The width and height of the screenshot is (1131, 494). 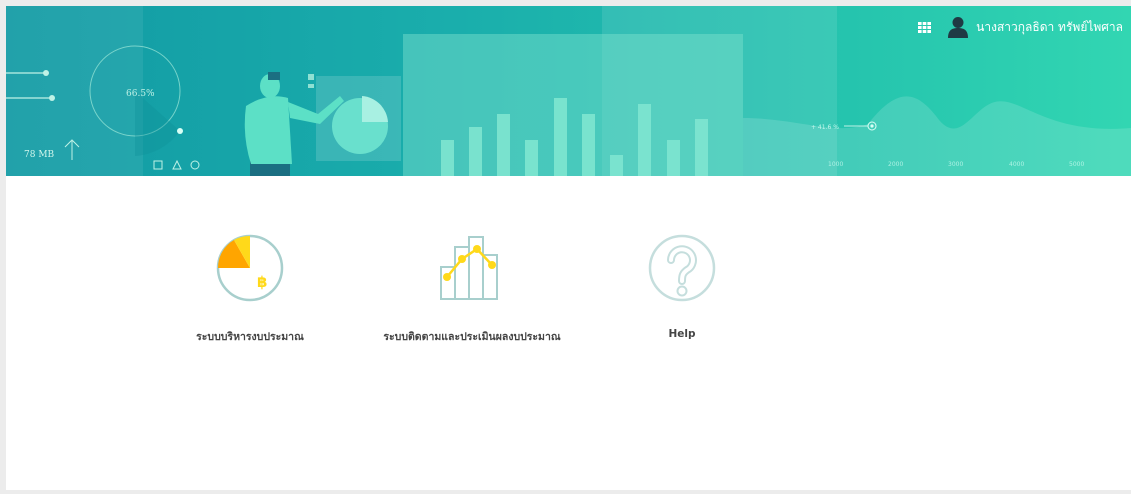 I want to click on menu-item-budget-monitoring: ระบบติดตามและประเมินผลงบประมาณ, so click(x=472, y=293).